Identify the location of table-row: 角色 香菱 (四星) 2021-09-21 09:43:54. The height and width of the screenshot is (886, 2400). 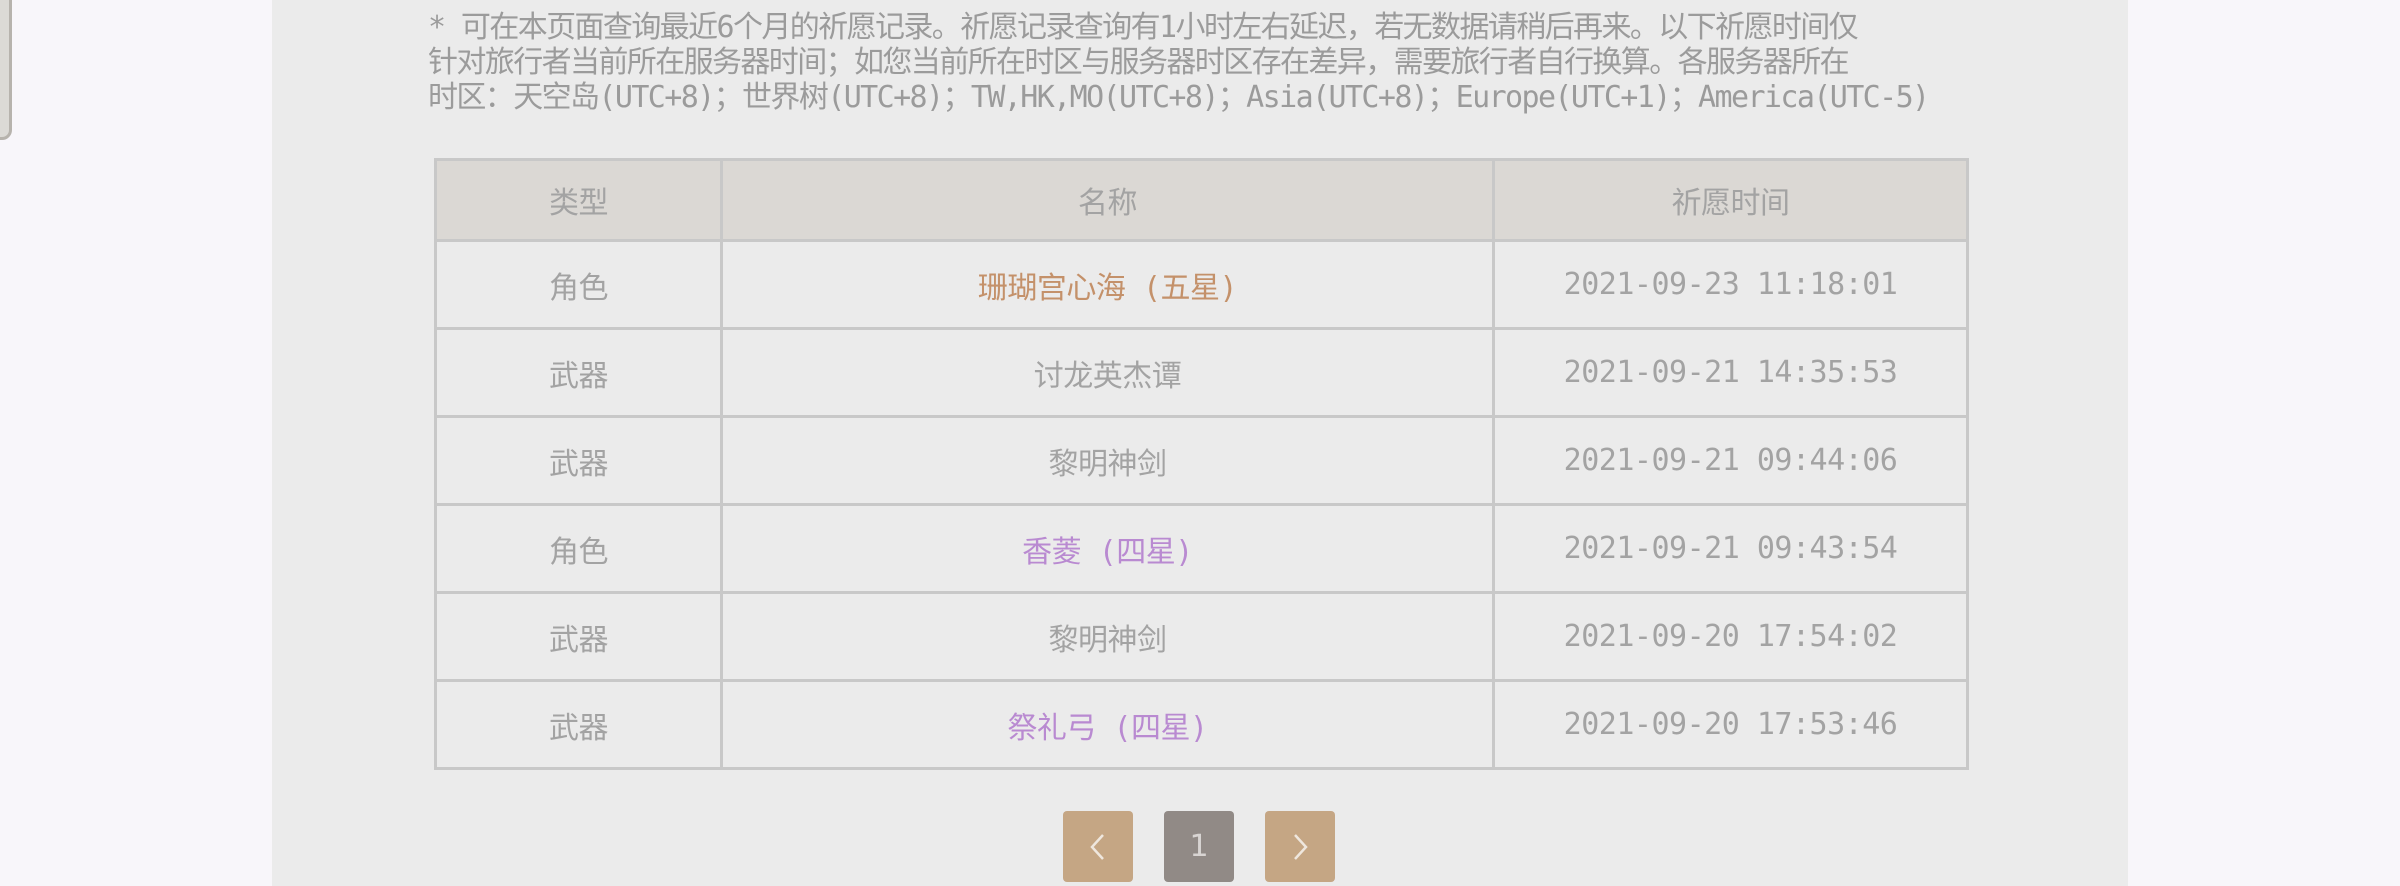
(1201, 548).